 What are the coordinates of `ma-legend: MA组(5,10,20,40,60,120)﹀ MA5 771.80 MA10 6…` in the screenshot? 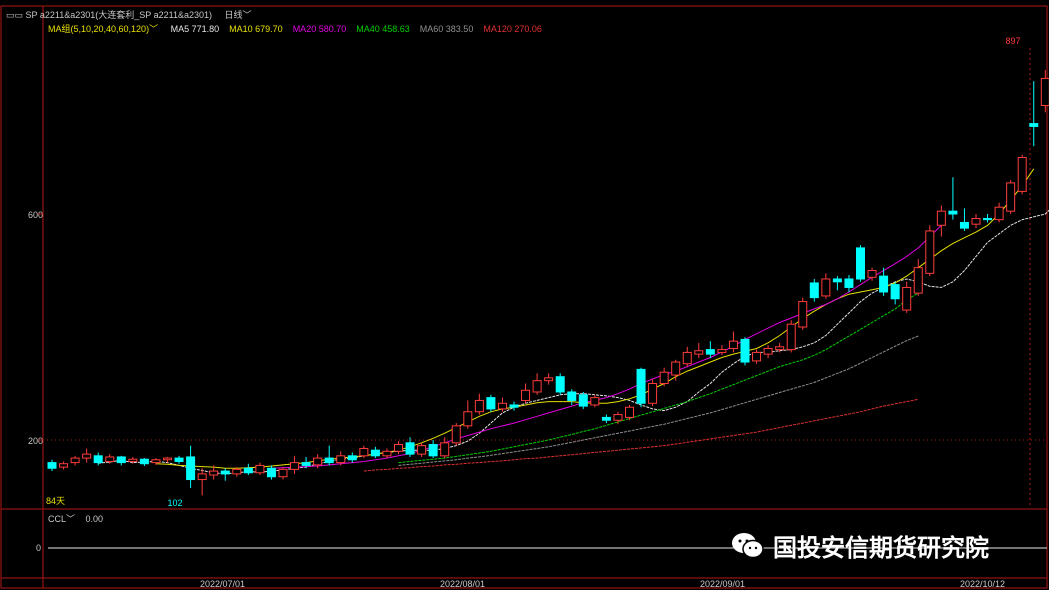 It's located at (295, 28).